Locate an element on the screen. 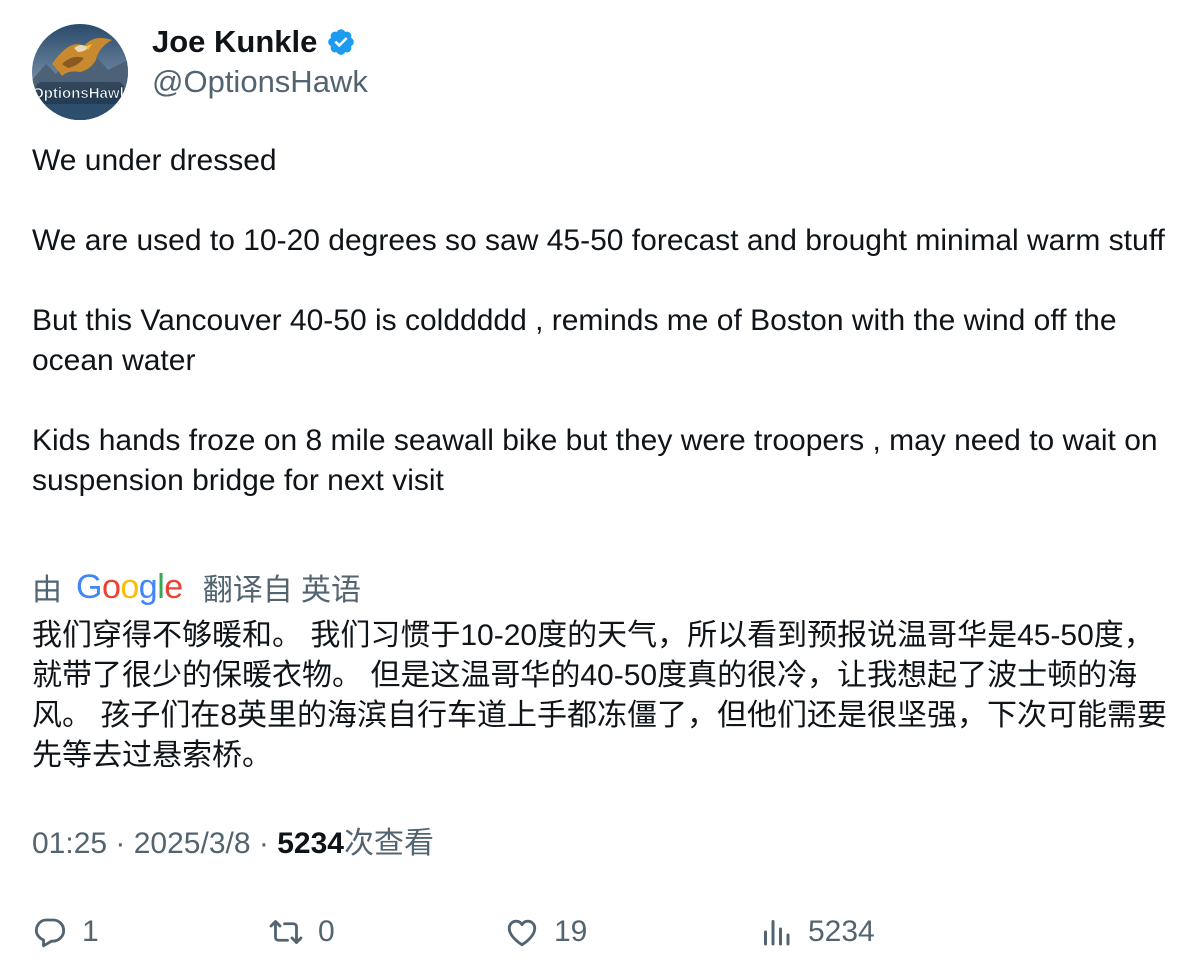 The width and height of the screenshot is (1196, 978). translation-attribution: 由 Google 翻译自 英语 is located at coordinates (196, 587).